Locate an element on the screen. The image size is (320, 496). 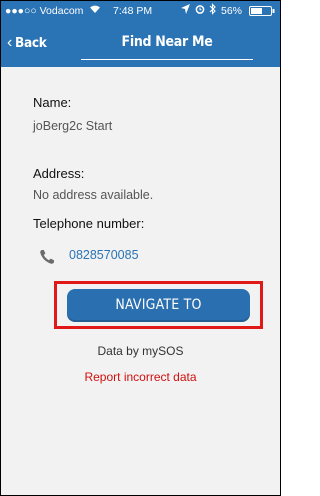
title-underline is located at coordinates (167, 59).